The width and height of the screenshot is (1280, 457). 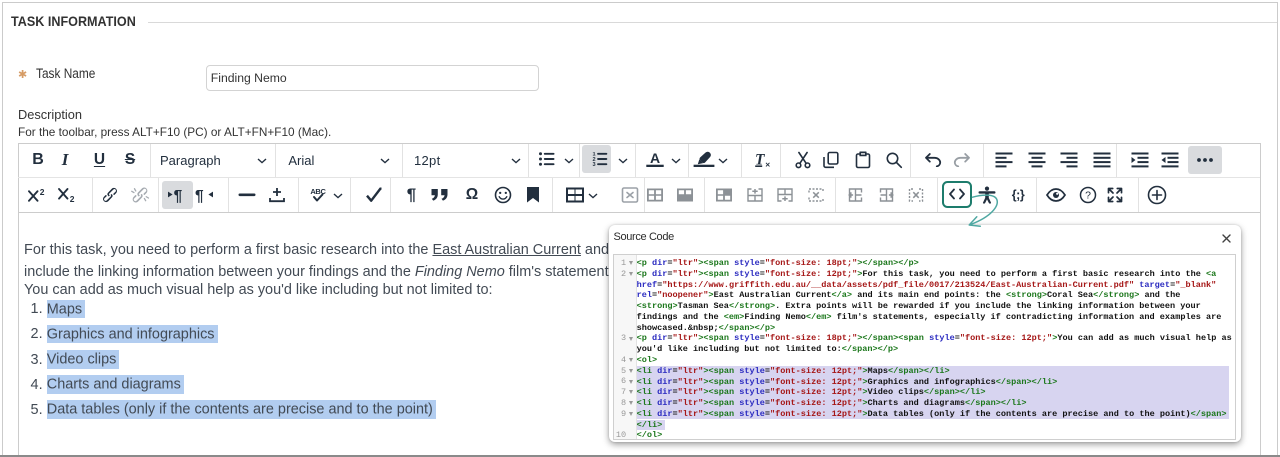 I want to click on svg-text: 3, so click(x=593, y=164).